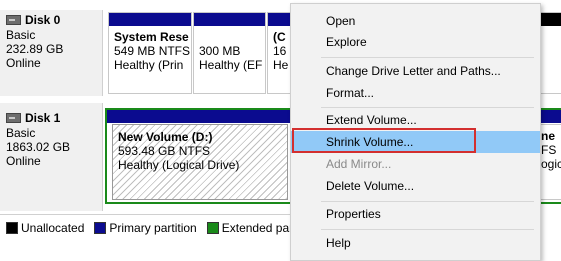 The height and width of the screenshot is (261, 561). I want to click on volume-size: 549 MB NTFS, so click(152, 51).